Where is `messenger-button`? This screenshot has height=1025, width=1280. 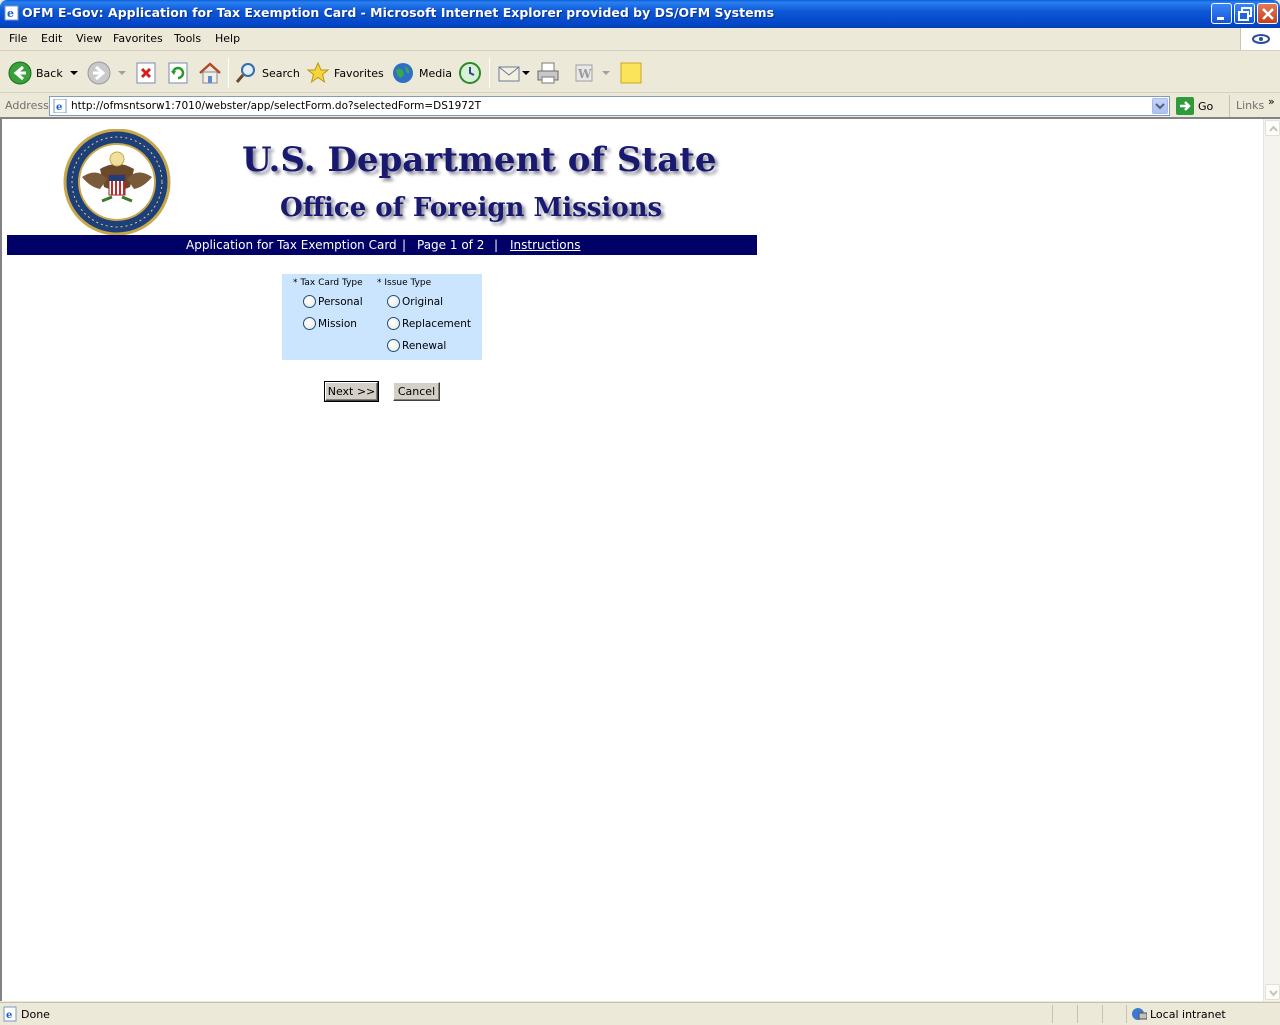 messenger-button is located at coordinates (631, 73).